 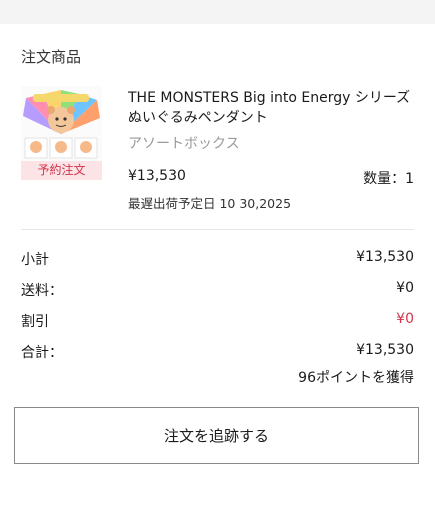 I want to click on ship-date: 最遅出荷予定日 10 30,2025, so click(x=210, y=203).